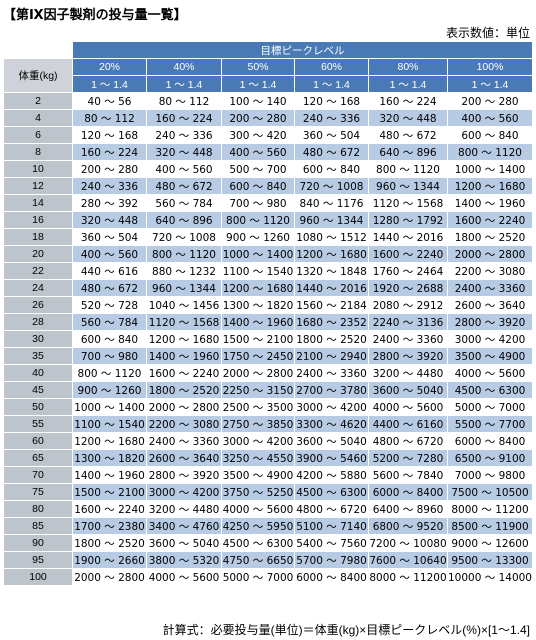 Image resolution: width=536 pixels, height=640 pixels. What do you see at coordinates (184, 67) in the screenshot?
I see `level-header: 40%` at bounding box center [184, 67].